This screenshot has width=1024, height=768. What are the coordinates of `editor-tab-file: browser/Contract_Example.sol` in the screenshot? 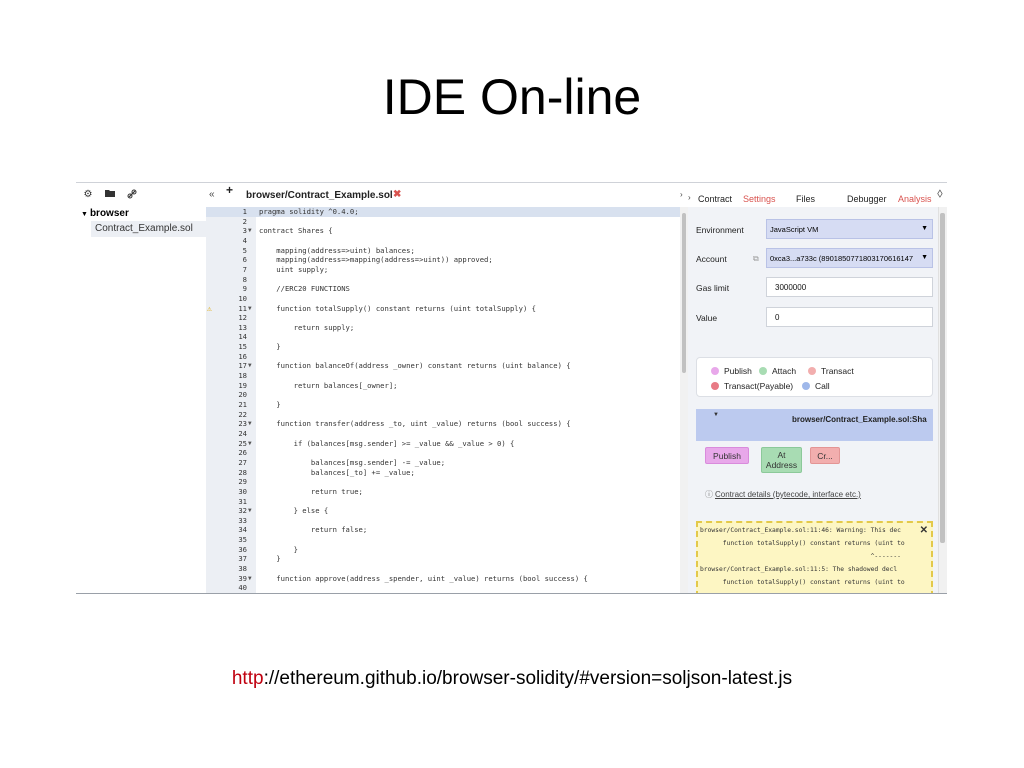 It's located at (319, 195).